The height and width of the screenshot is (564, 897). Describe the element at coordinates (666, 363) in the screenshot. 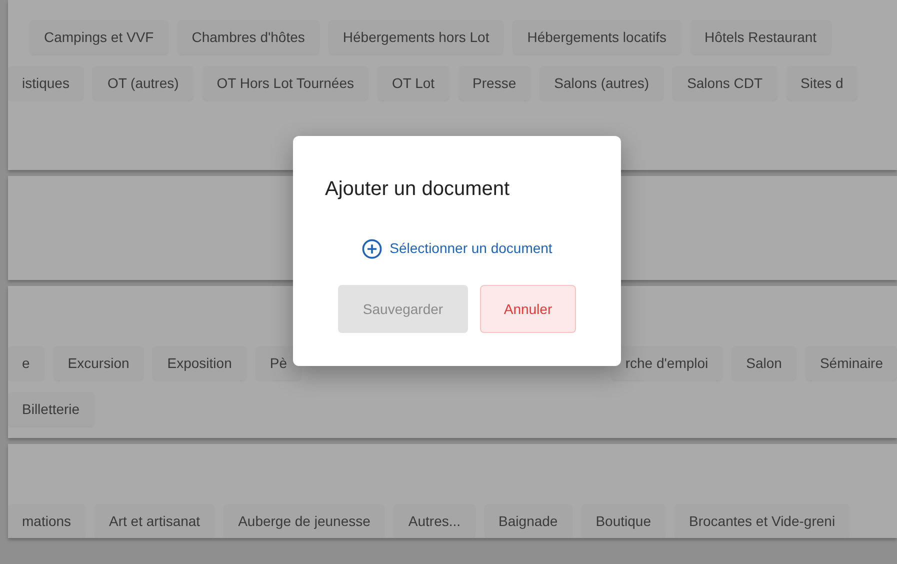

I see `tag-chip: rche d'emploi` at that location.